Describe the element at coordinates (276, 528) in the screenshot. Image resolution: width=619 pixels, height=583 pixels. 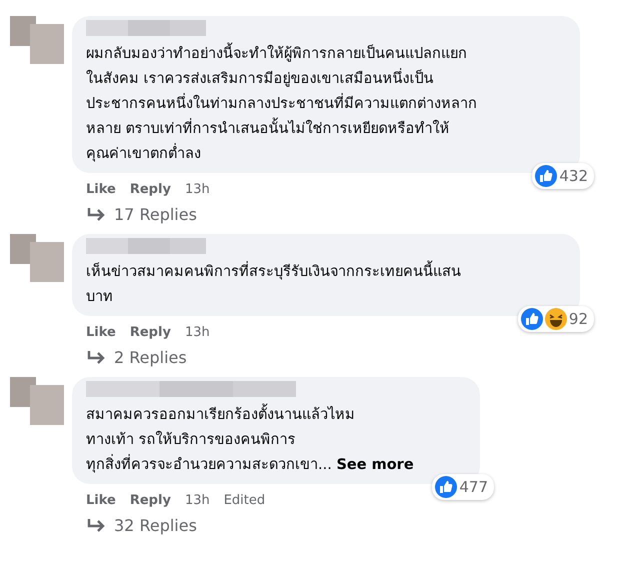
I see `view-replies-link: 32 Replies` at that location.